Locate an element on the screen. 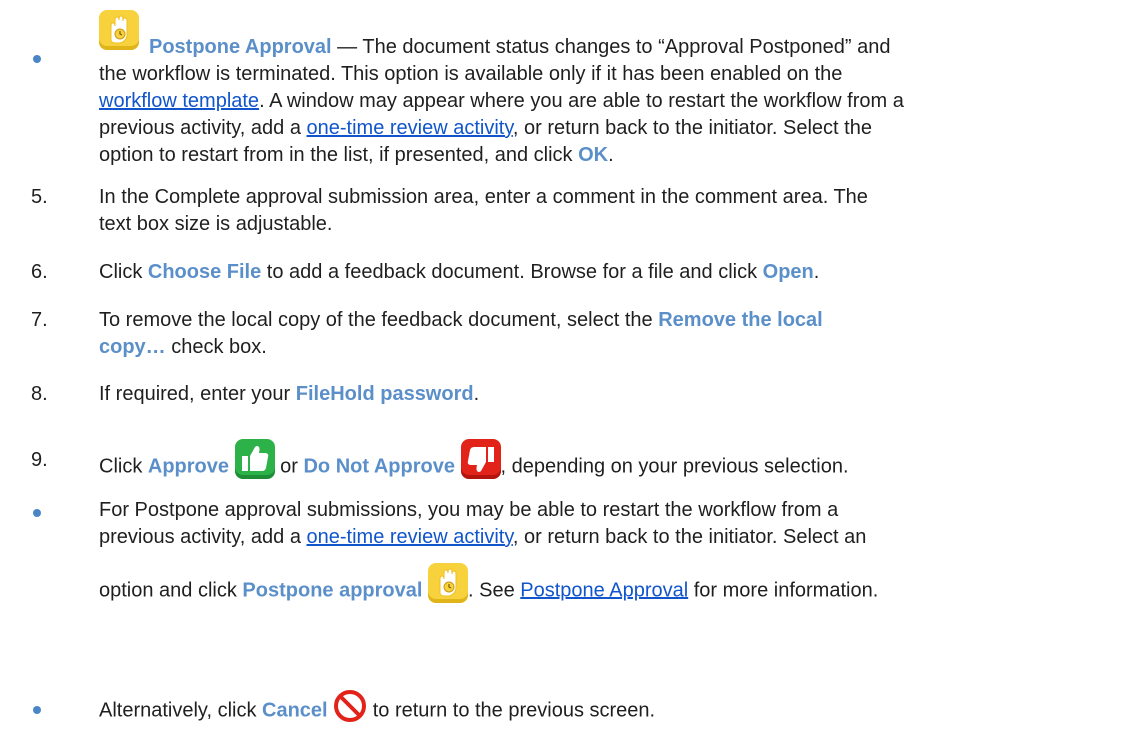 Image resolution: width=1139 pixels, height=734 pixels. text: , depending on your previous selection. is located at coordinates (674, 466).